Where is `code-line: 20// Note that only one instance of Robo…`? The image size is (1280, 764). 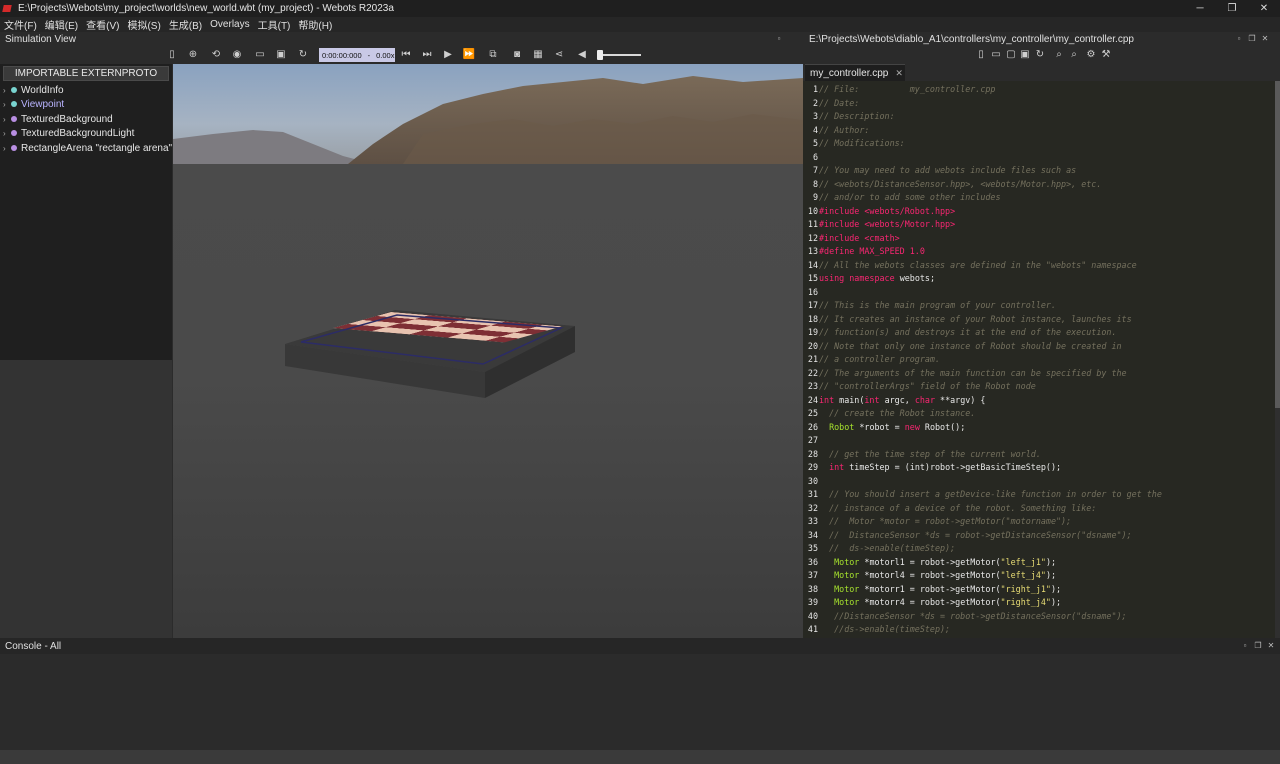 code-line: 20// Note that only one instance of Robo… is located at coordinates (1038, 347).